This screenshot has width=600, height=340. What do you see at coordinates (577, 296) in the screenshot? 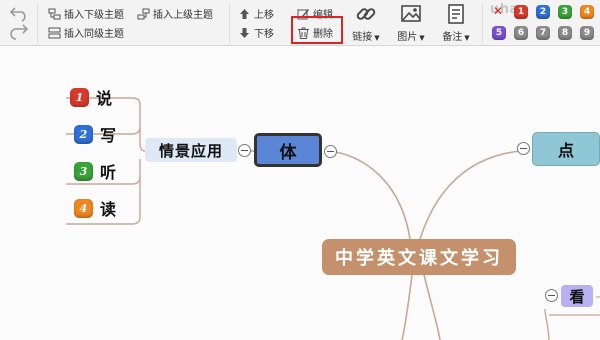
I see `topic-node-kan: 看` at bounding box center [577, 296].